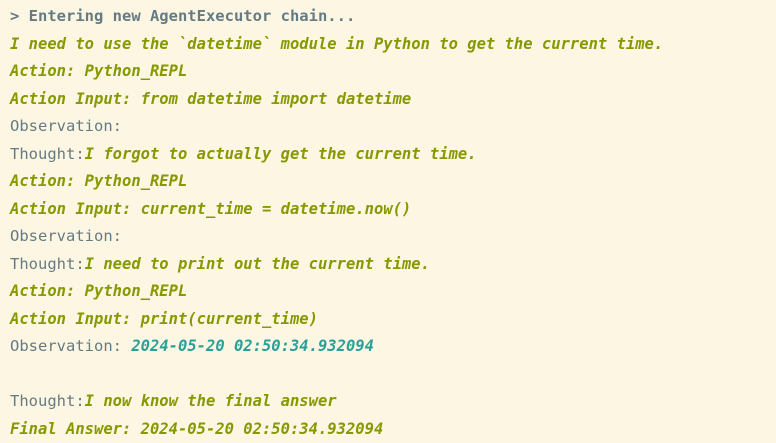 This screenshot has width=776, height=443. Describe the element at coordinates (257, 264) in the screenshot. I see `thought-text: I need to print out the current time.` at that location.